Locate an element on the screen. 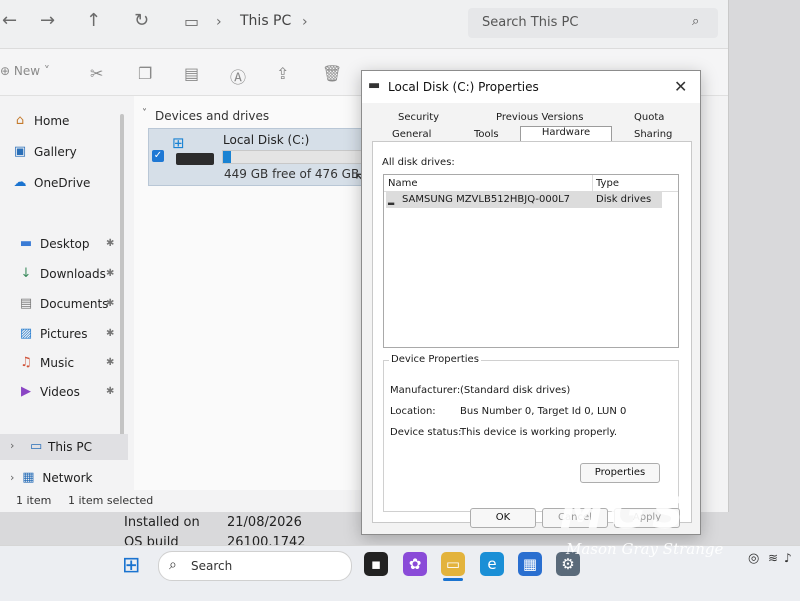 This screenshot has width=800, height=601. cut-icon: ✂ is located at coordinates (96, 73).